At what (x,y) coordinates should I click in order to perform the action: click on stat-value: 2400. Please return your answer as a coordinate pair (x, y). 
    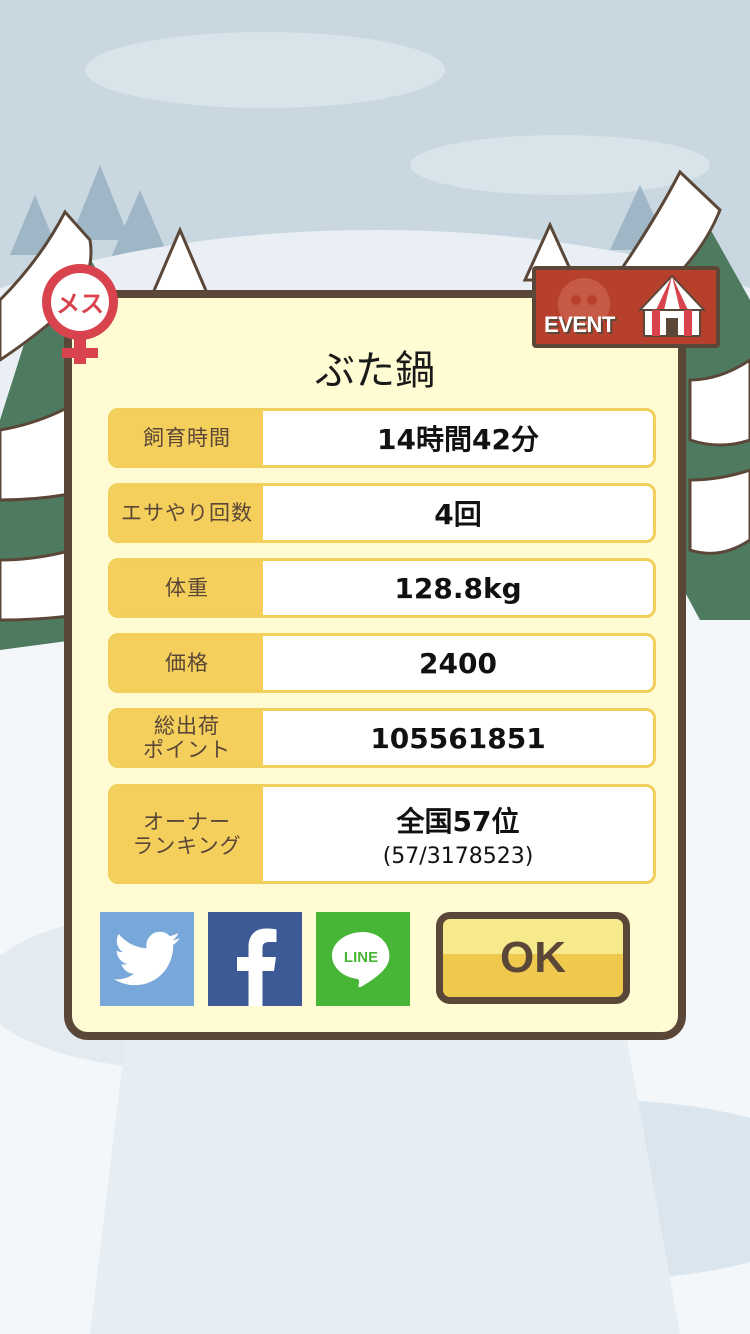
    Looking at the image, I should click on (458, 663).